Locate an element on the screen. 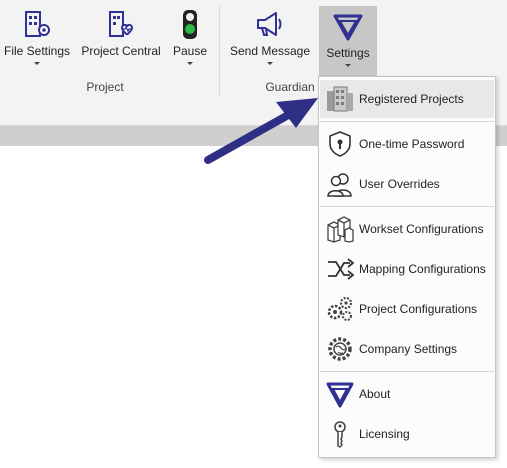 This screenshot has height=468, width=507. menu-item-workset-configurations: Workset Configurations is located at coordinates (407, 229).